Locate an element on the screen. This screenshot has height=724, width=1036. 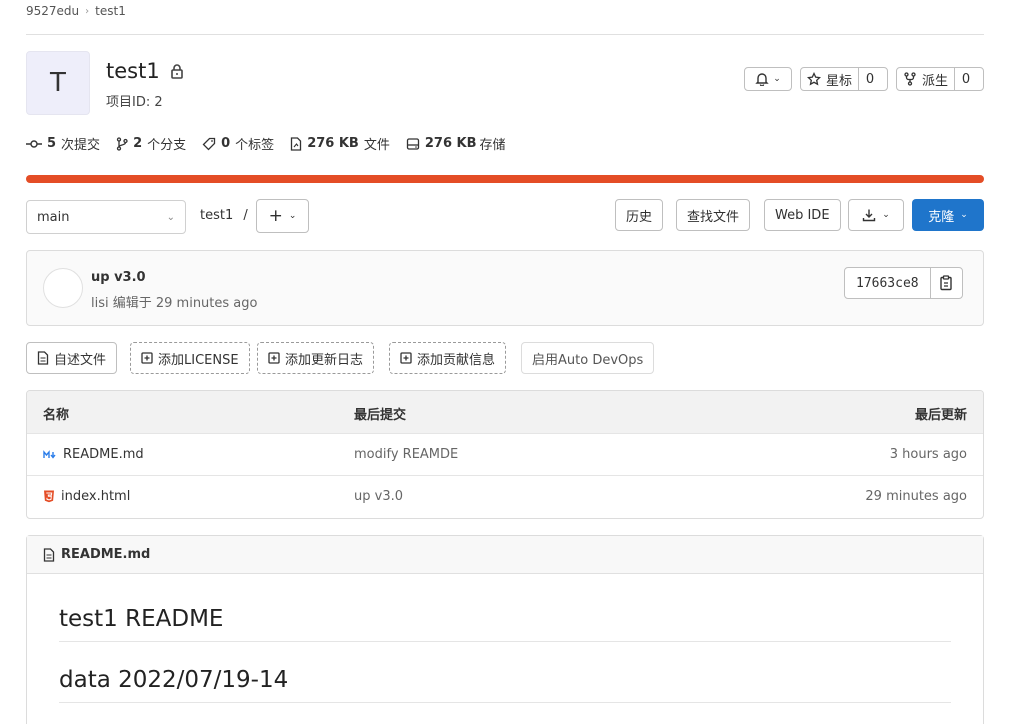
plus-icon: + is located at coordinates (275, 216).